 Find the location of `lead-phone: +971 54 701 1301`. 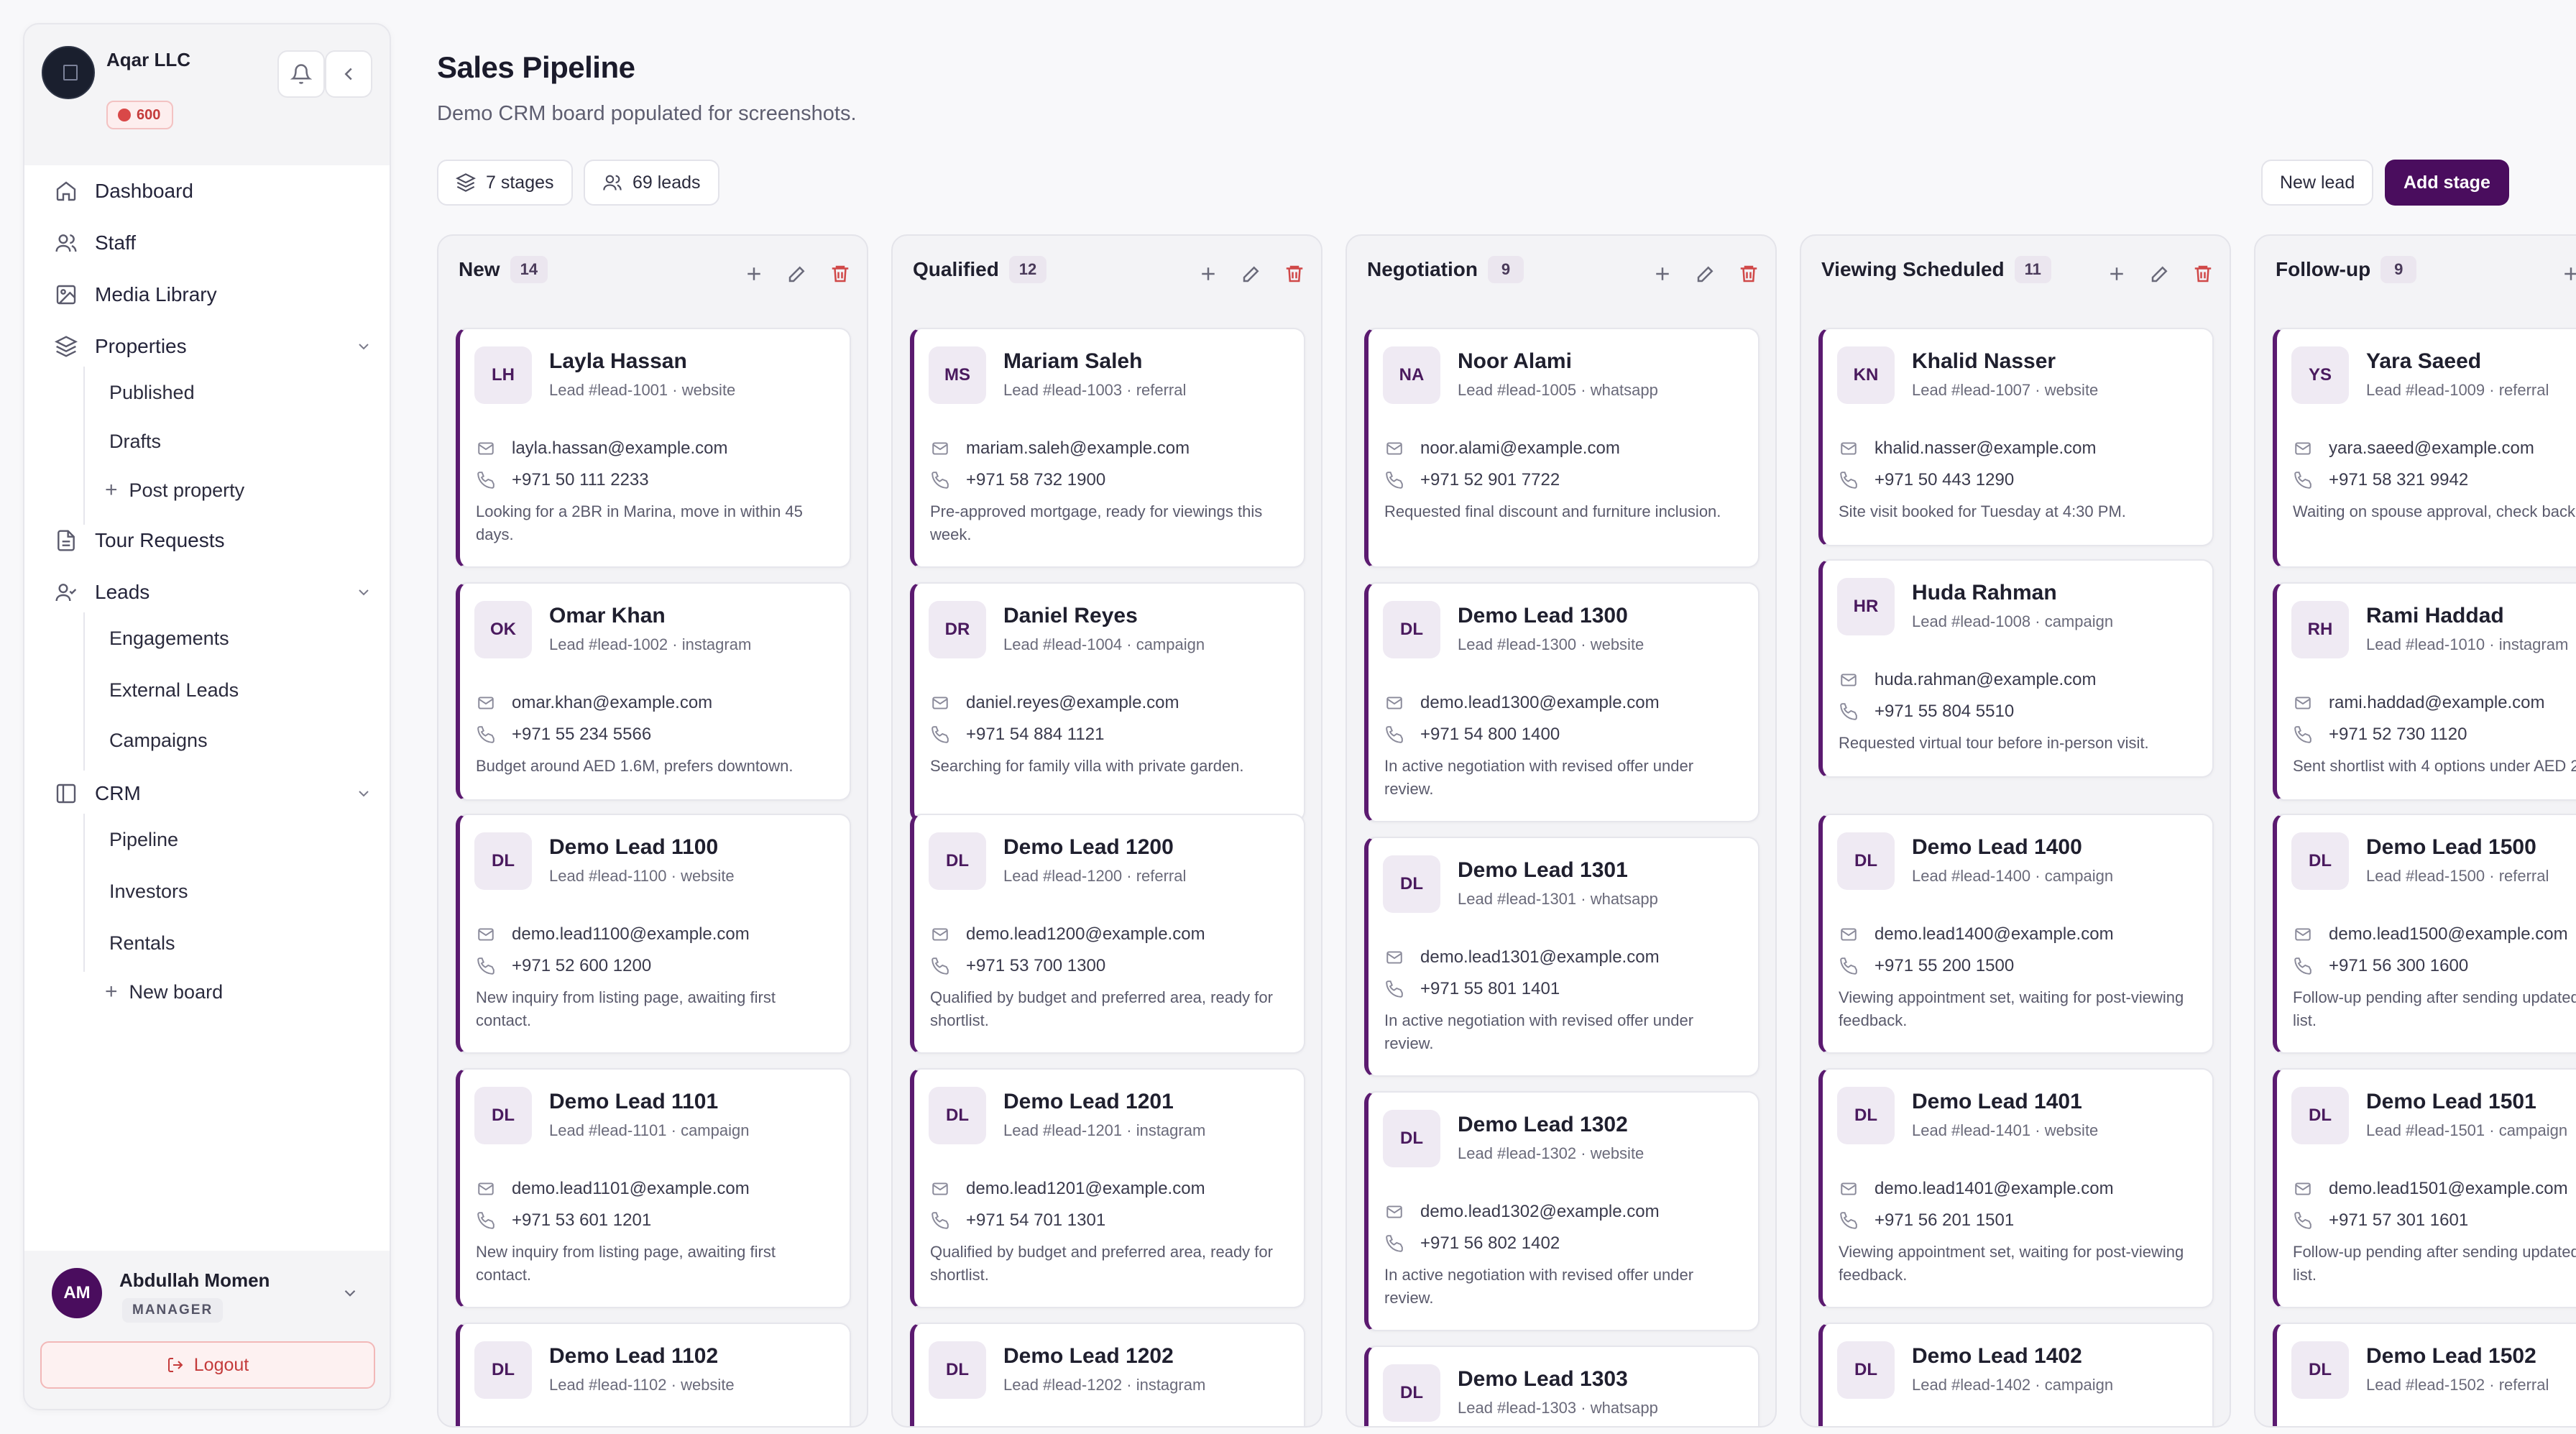

lead-phone: +971 54 701 1301 is located at coordinates (1035, 1220).